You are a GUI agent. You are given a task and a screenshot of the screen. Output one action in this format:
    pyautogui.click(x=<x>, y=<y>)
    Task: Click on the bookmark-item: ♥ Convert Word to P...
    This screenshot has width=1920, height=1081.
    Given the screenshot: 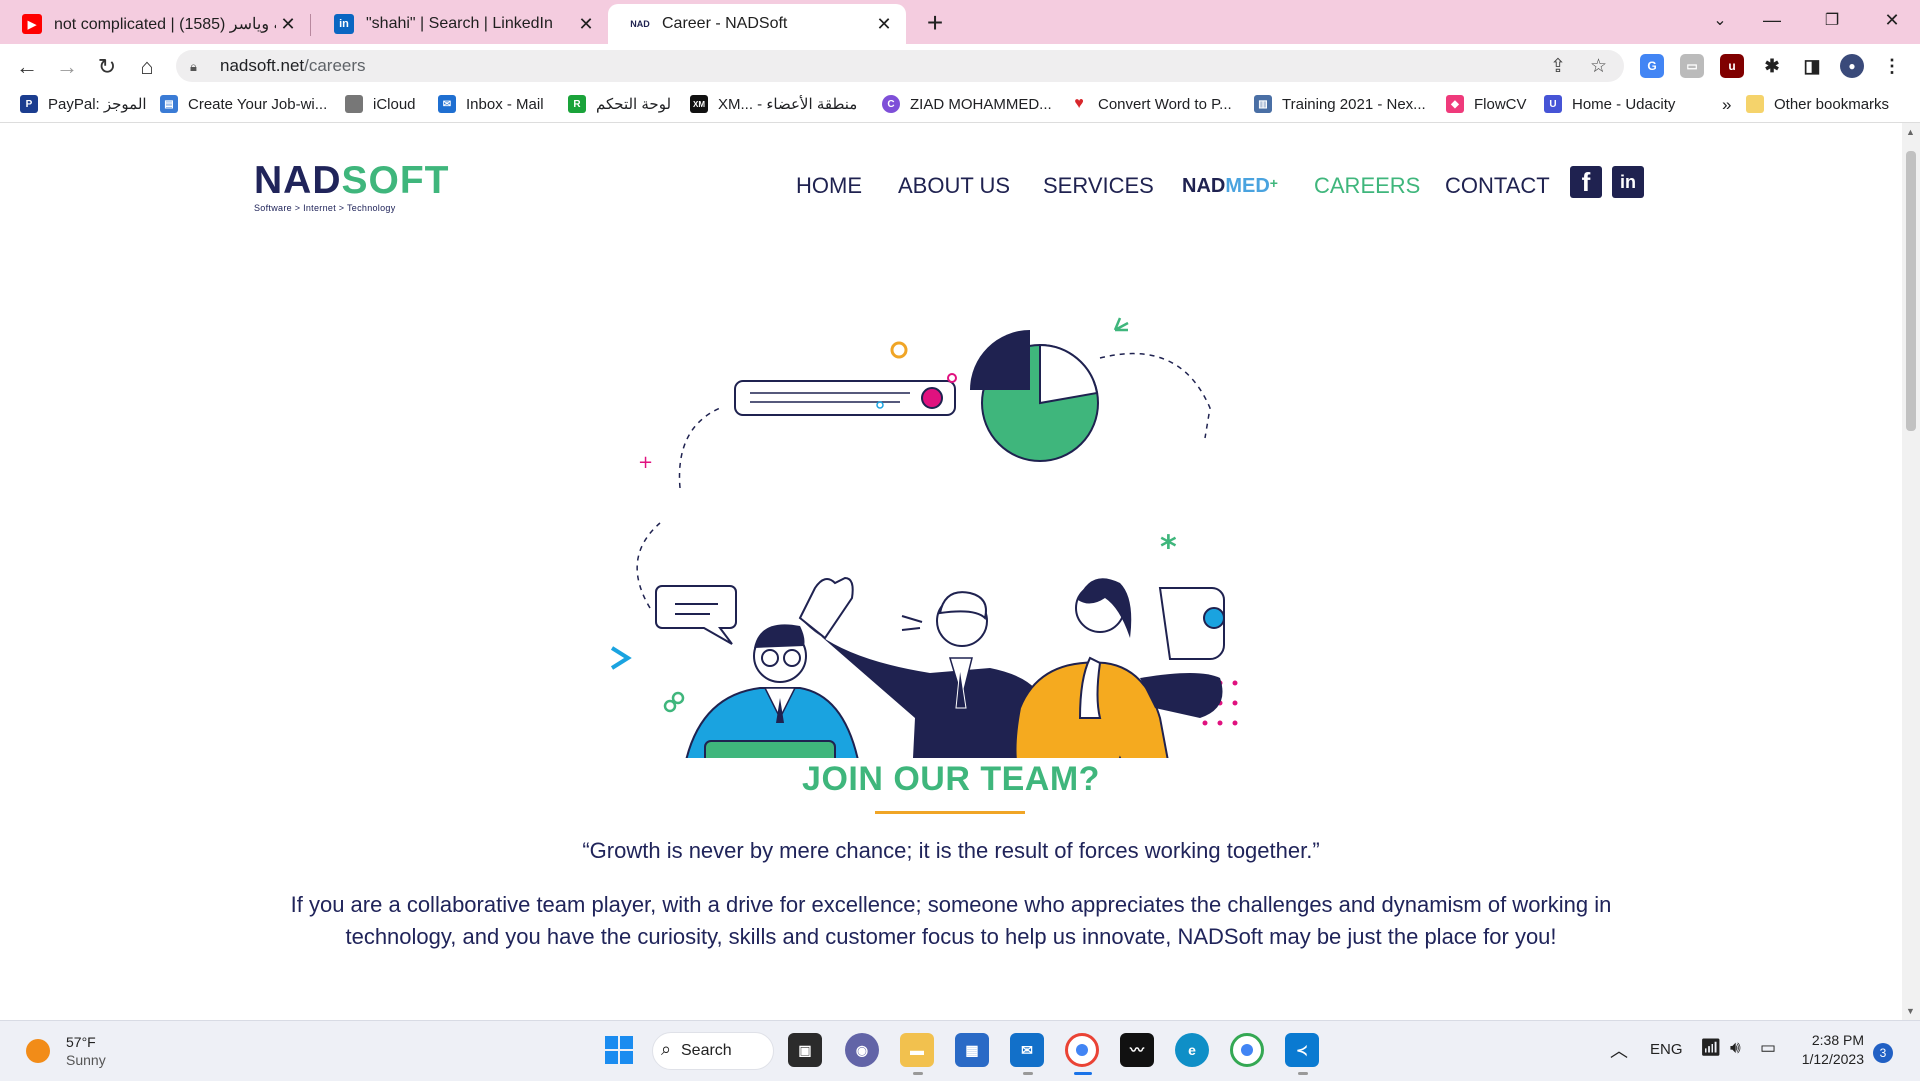 What is the action you would take?
    pyautogui.click(x=1151, y=104)
    